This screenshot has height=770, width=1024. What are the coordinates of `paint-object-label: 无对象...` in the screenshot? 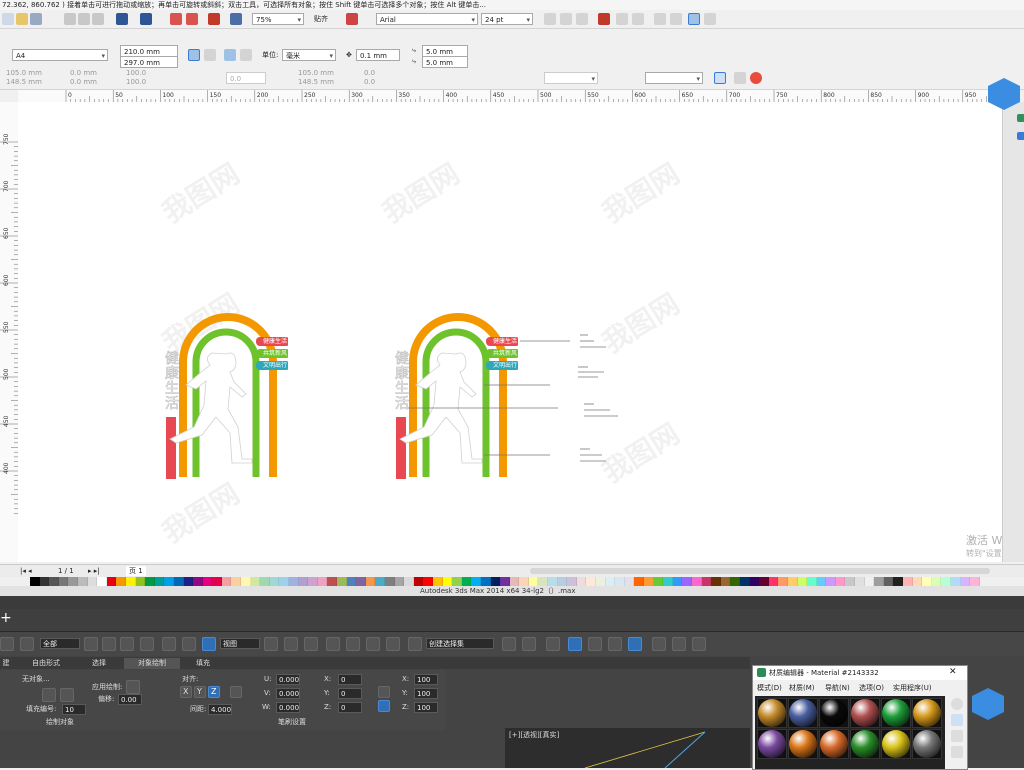 It's located at (36, 679).